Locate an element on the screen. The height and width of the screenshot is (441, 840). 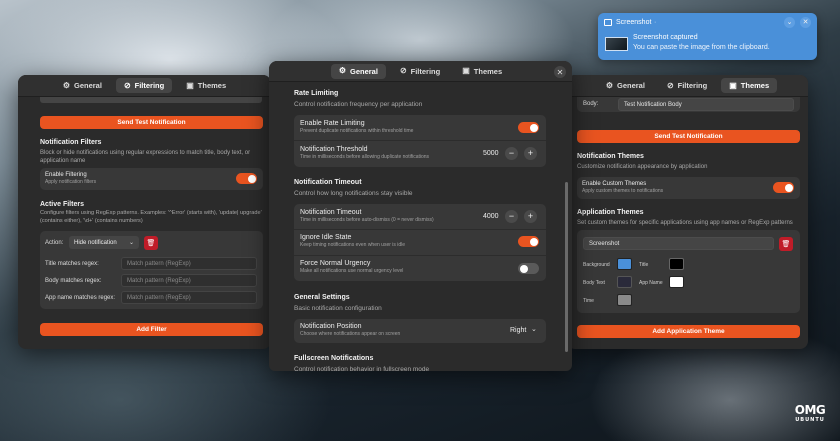
delete-theme-button: 🗑 is located at coordinates (786, 244).